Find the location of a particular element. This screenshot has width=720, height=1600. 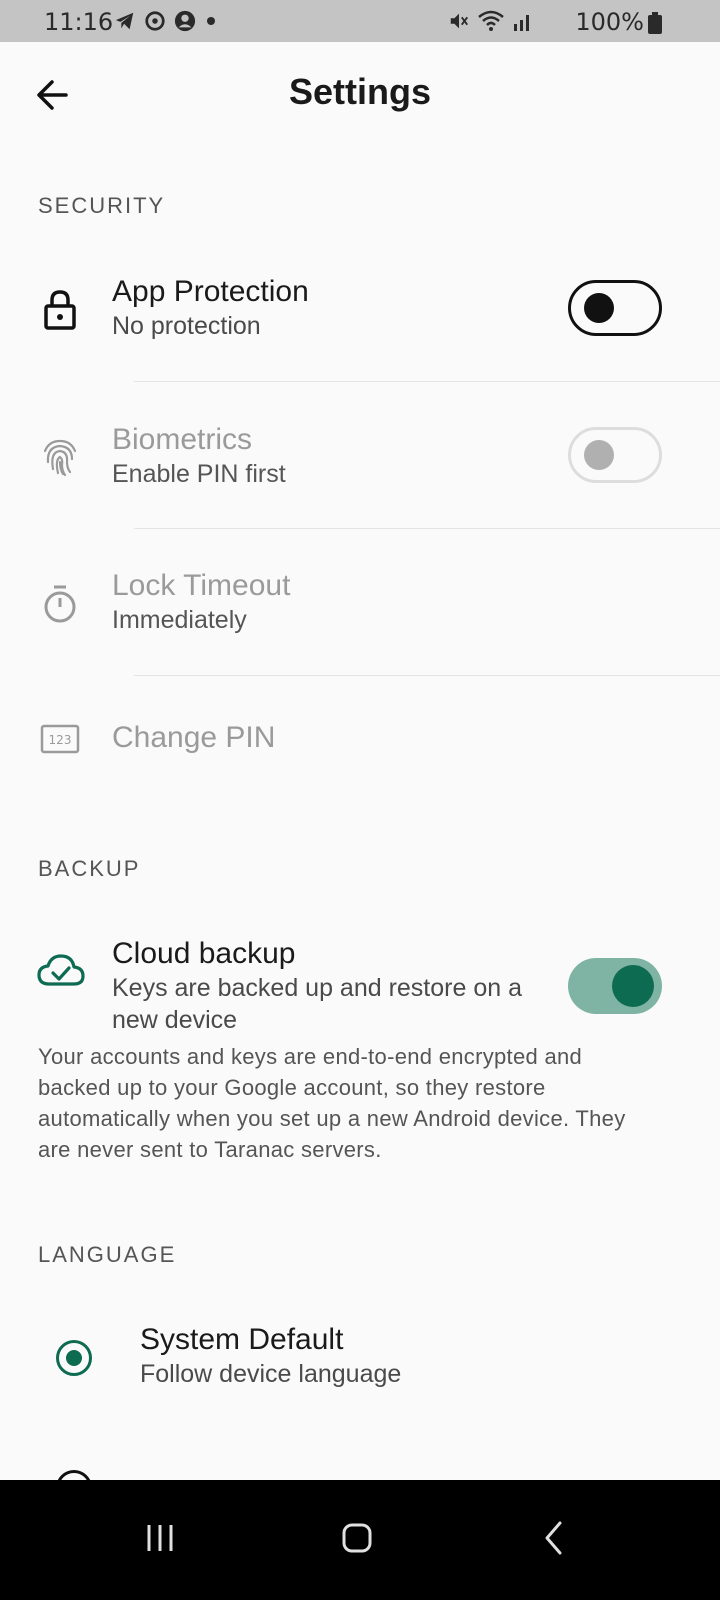

biometrics-subtitle: Enable PIN first is located at coordinates (199, 474).